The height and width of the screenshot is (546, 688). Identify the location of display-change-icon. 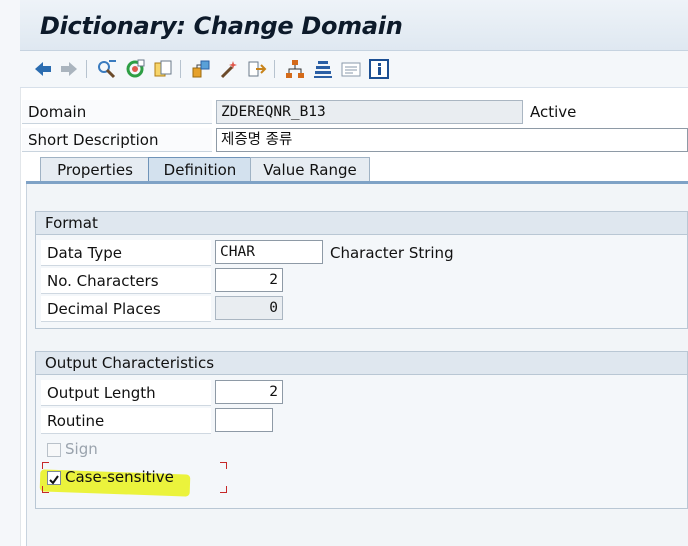
(107, 69).